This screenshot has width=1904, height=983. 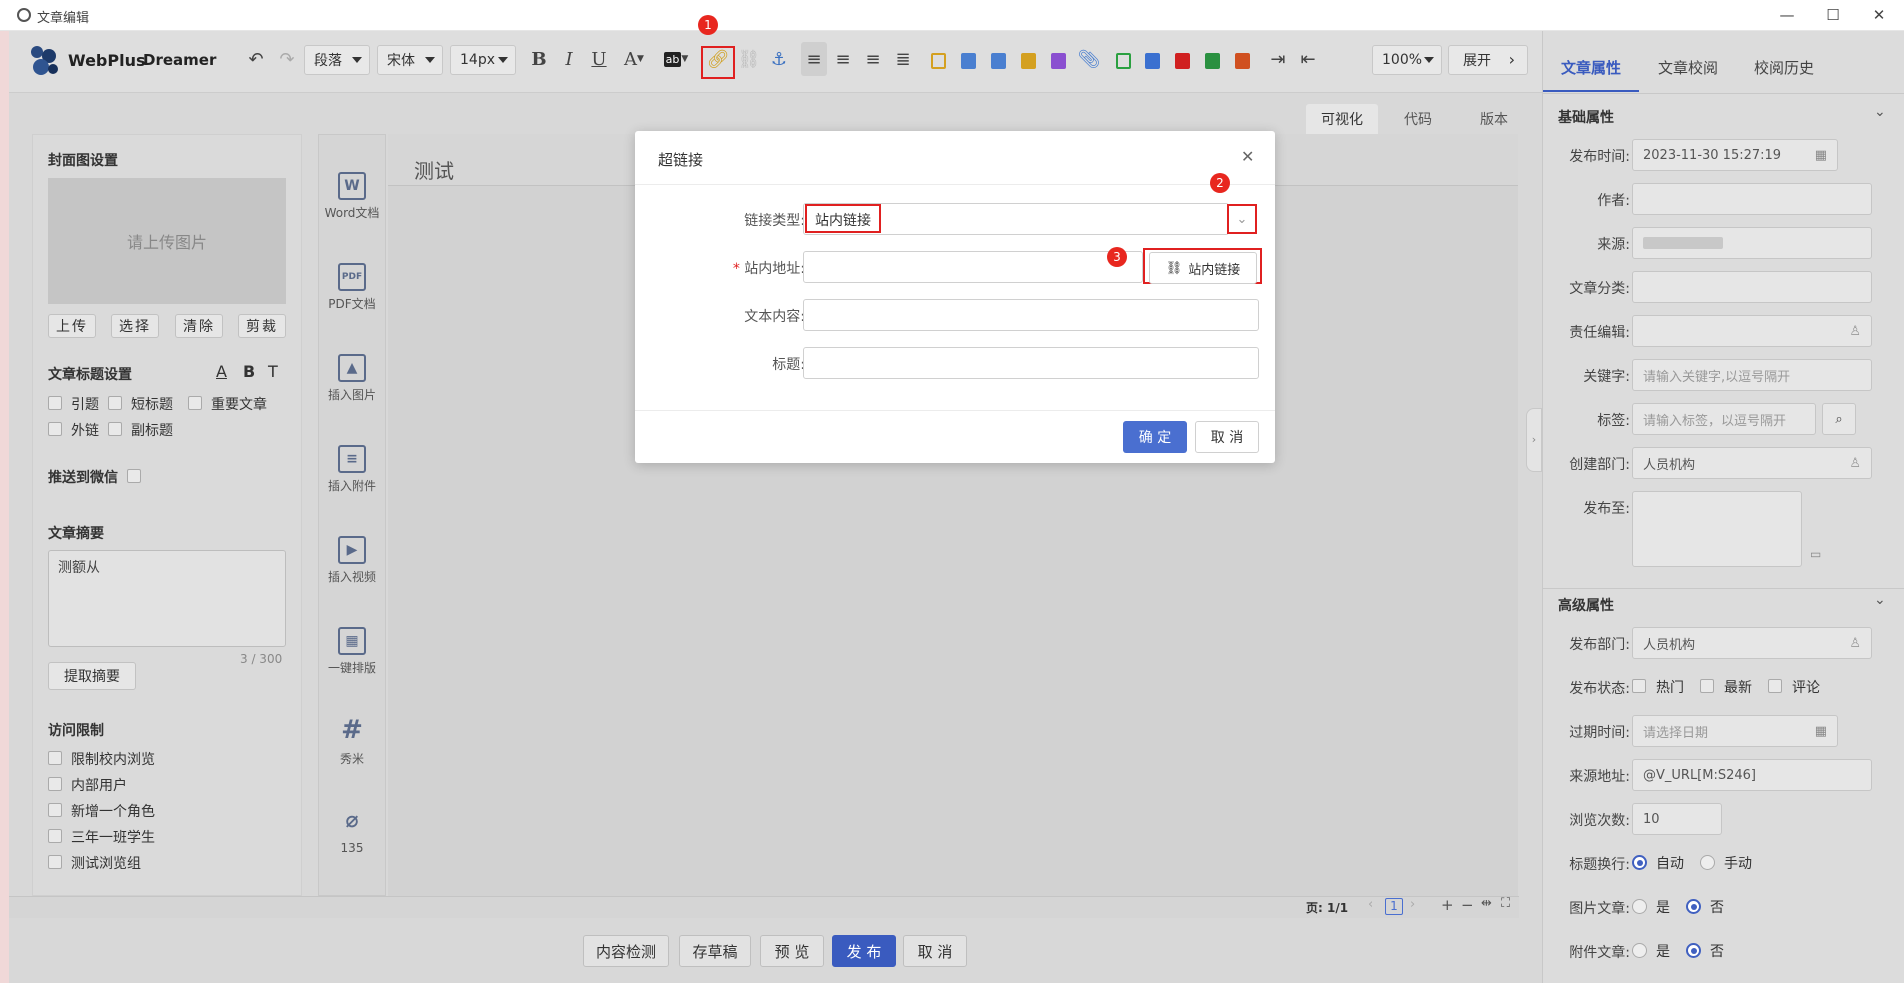 I want to click on publish-time-input: 2023-11-30 15:27:19 ▦, so click(x=1735, y=155).